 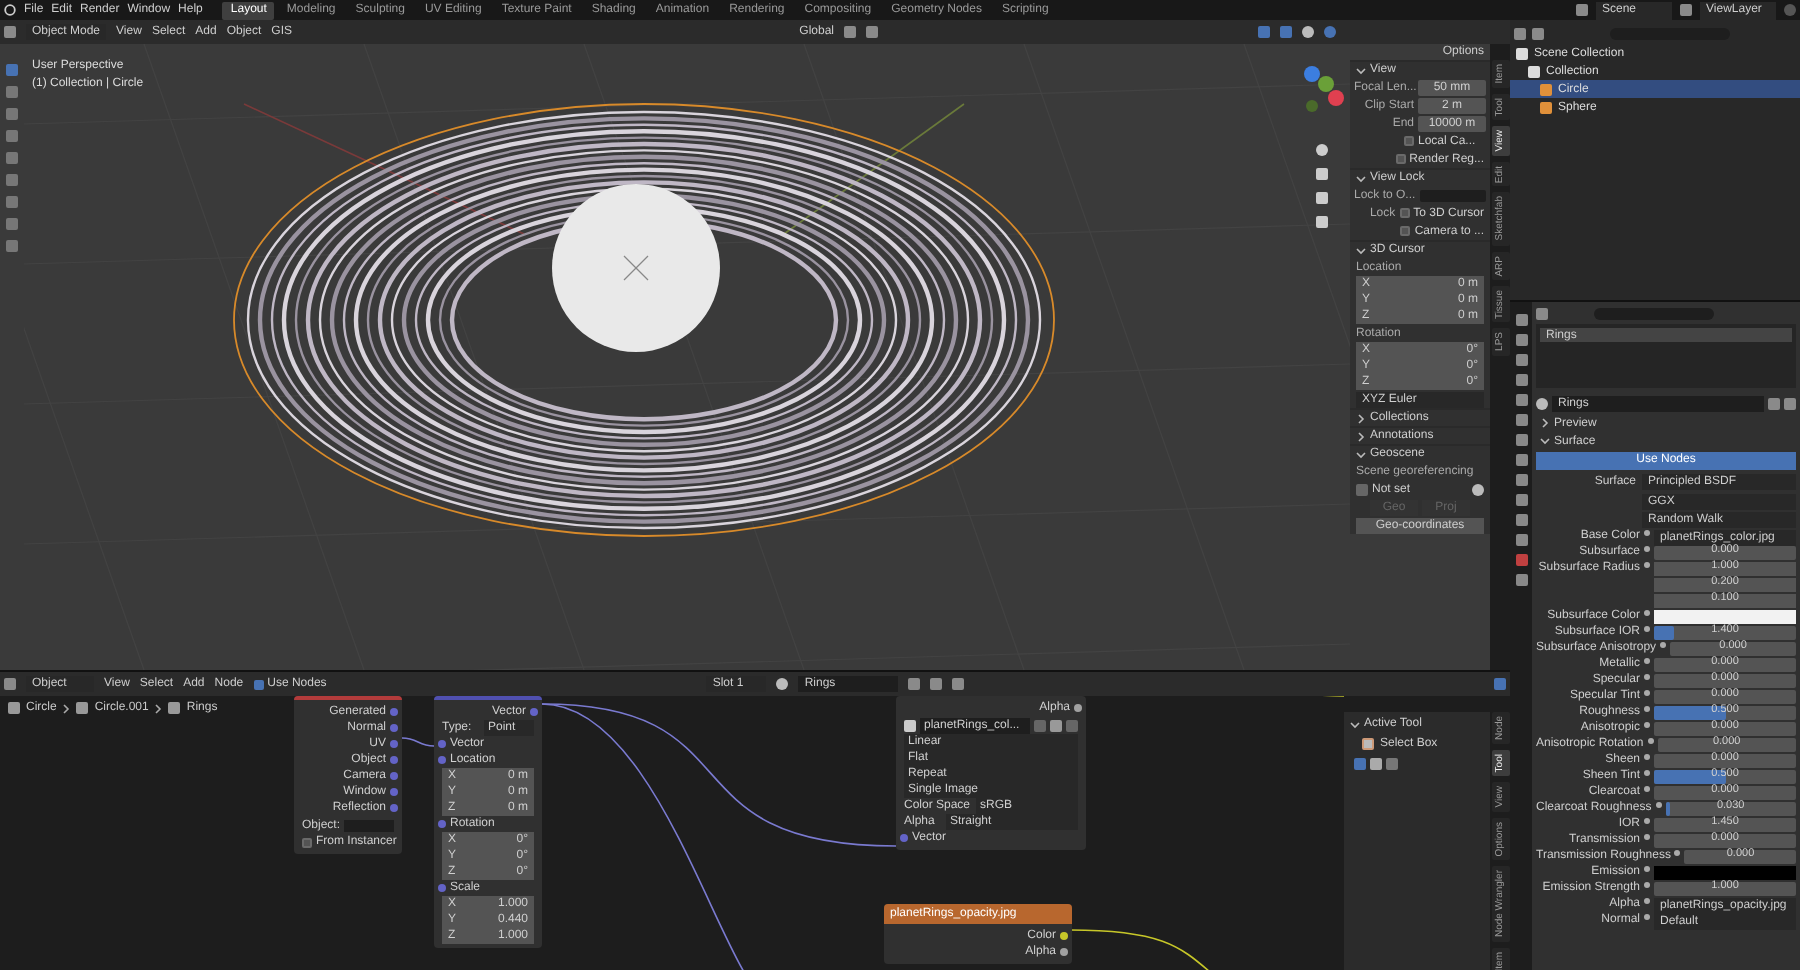 I want to click on navigation-gizmo-drawing, so click(x=1322, y=90).